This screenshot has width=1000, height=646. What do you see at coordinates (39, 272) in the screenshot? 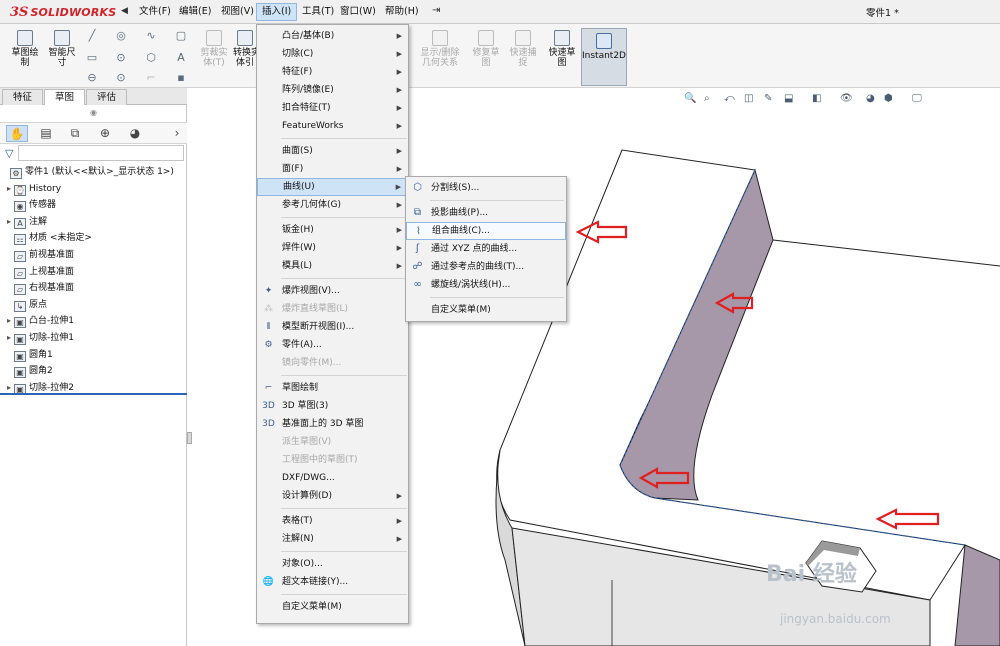
I see `tree-item: ▱ 上视基准面` at bounding box center [39, 272].